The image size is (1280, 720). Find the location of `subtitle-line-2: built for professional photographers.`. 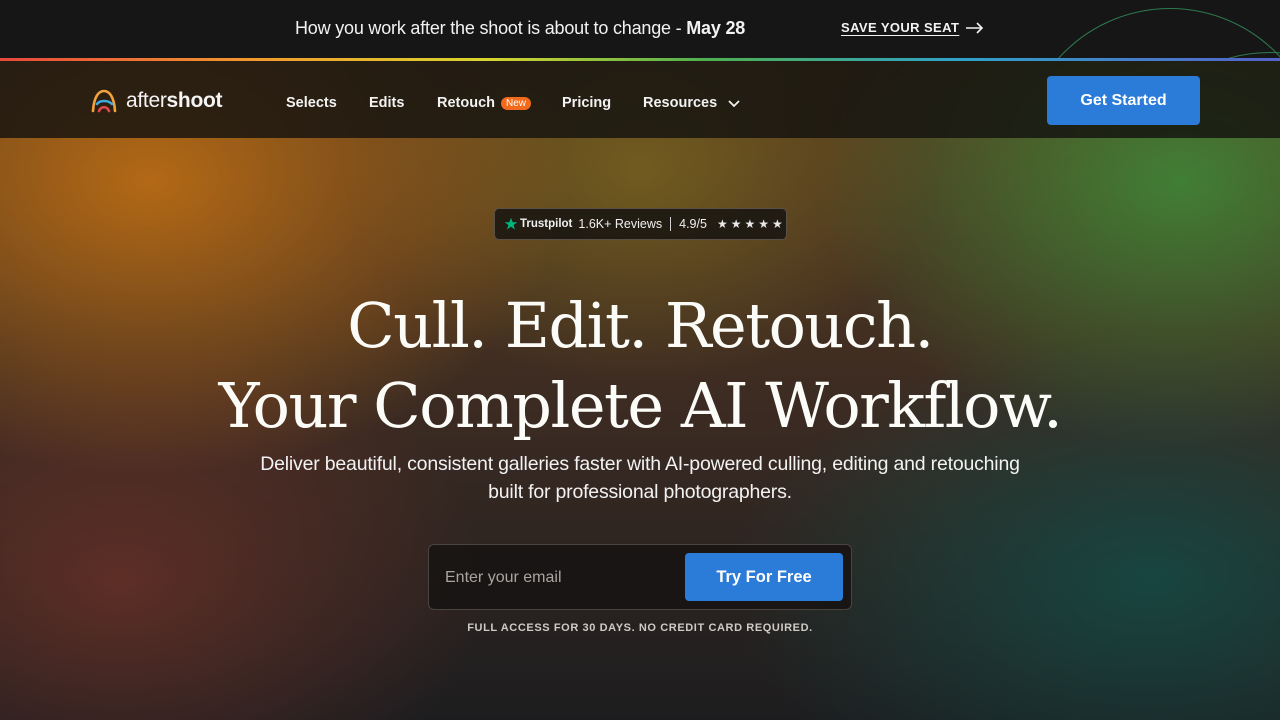

subtitle-line-2: built for professional photographers. is located at coordinates (640, 492).